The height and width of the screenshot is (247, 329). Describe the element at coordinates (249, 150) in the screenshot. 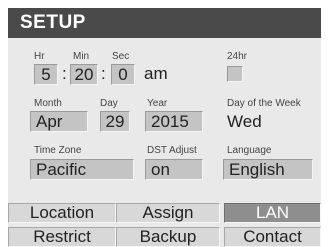

I see `language-label: Language` at that location.